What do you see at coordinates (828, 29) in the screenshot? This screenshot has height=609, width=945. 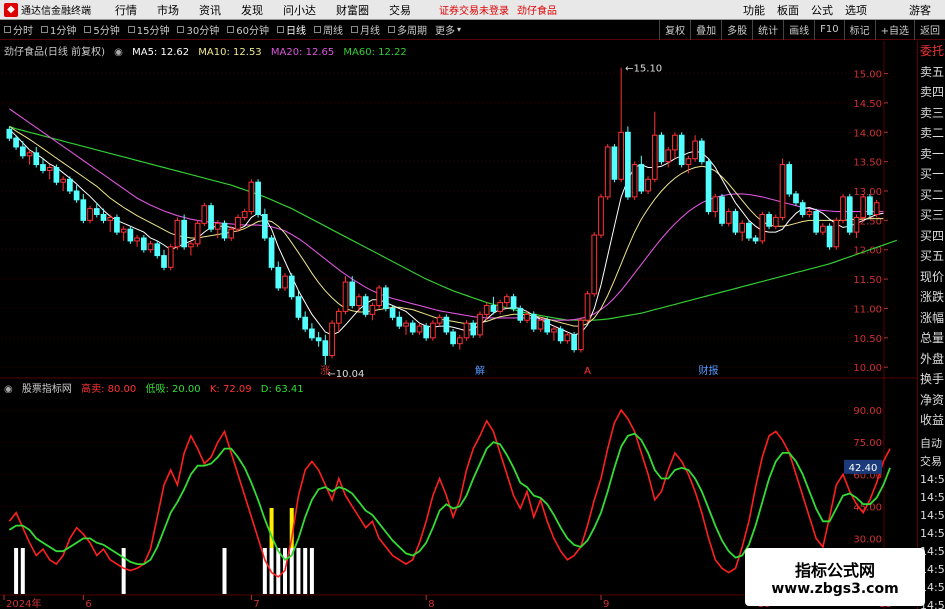 I see `f10-button: F10` at bounding box center [828, 29].